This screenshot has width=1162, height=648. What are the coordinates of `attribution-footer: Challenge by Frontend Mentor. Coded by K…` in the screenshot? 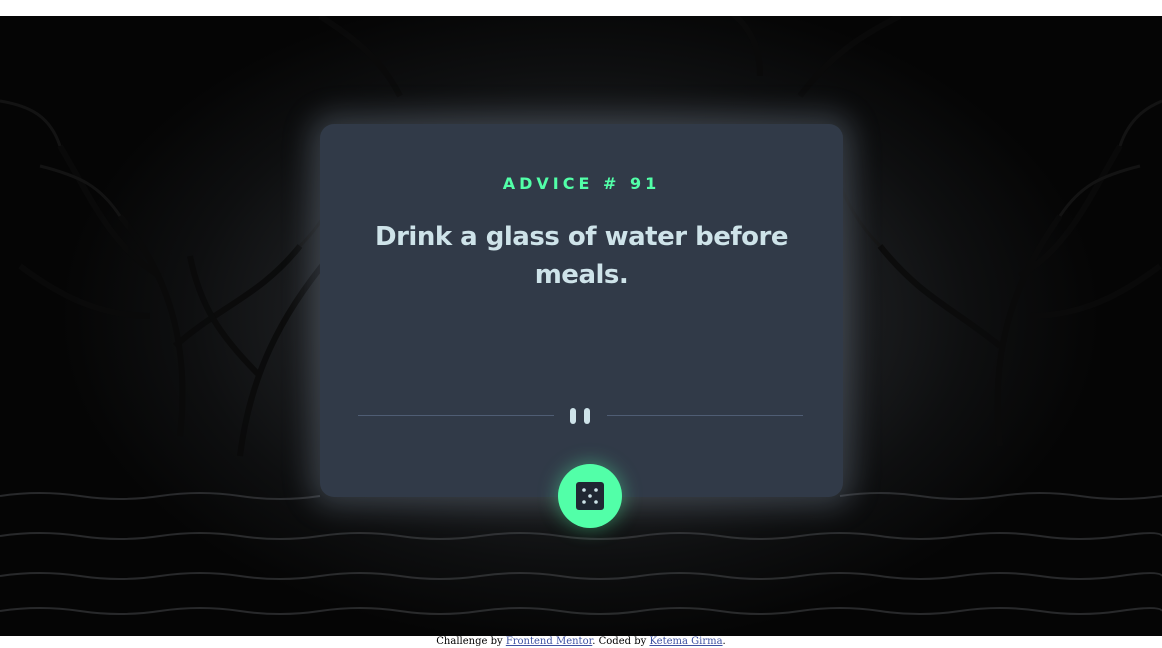 It's located at (581, 642).